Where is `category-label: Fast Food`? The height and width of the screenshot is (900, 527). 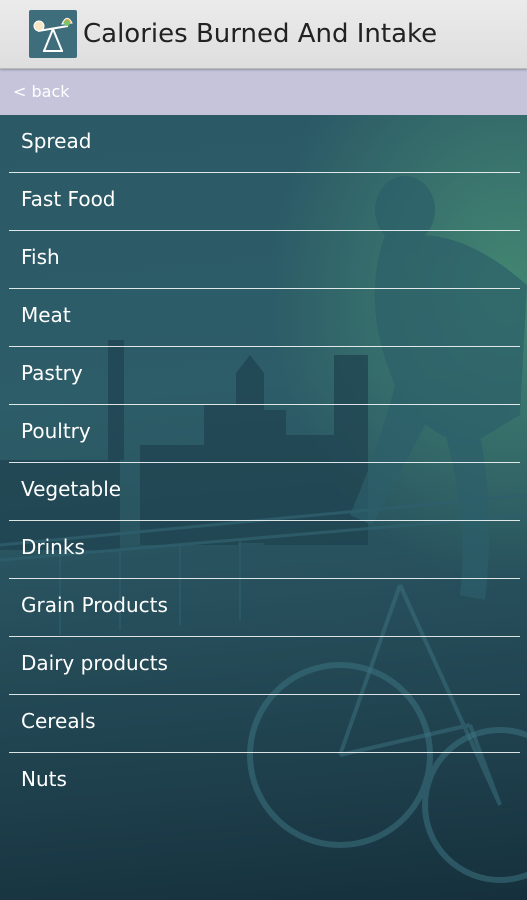 category-label: Fast Food is located at coordinates (68, 199).